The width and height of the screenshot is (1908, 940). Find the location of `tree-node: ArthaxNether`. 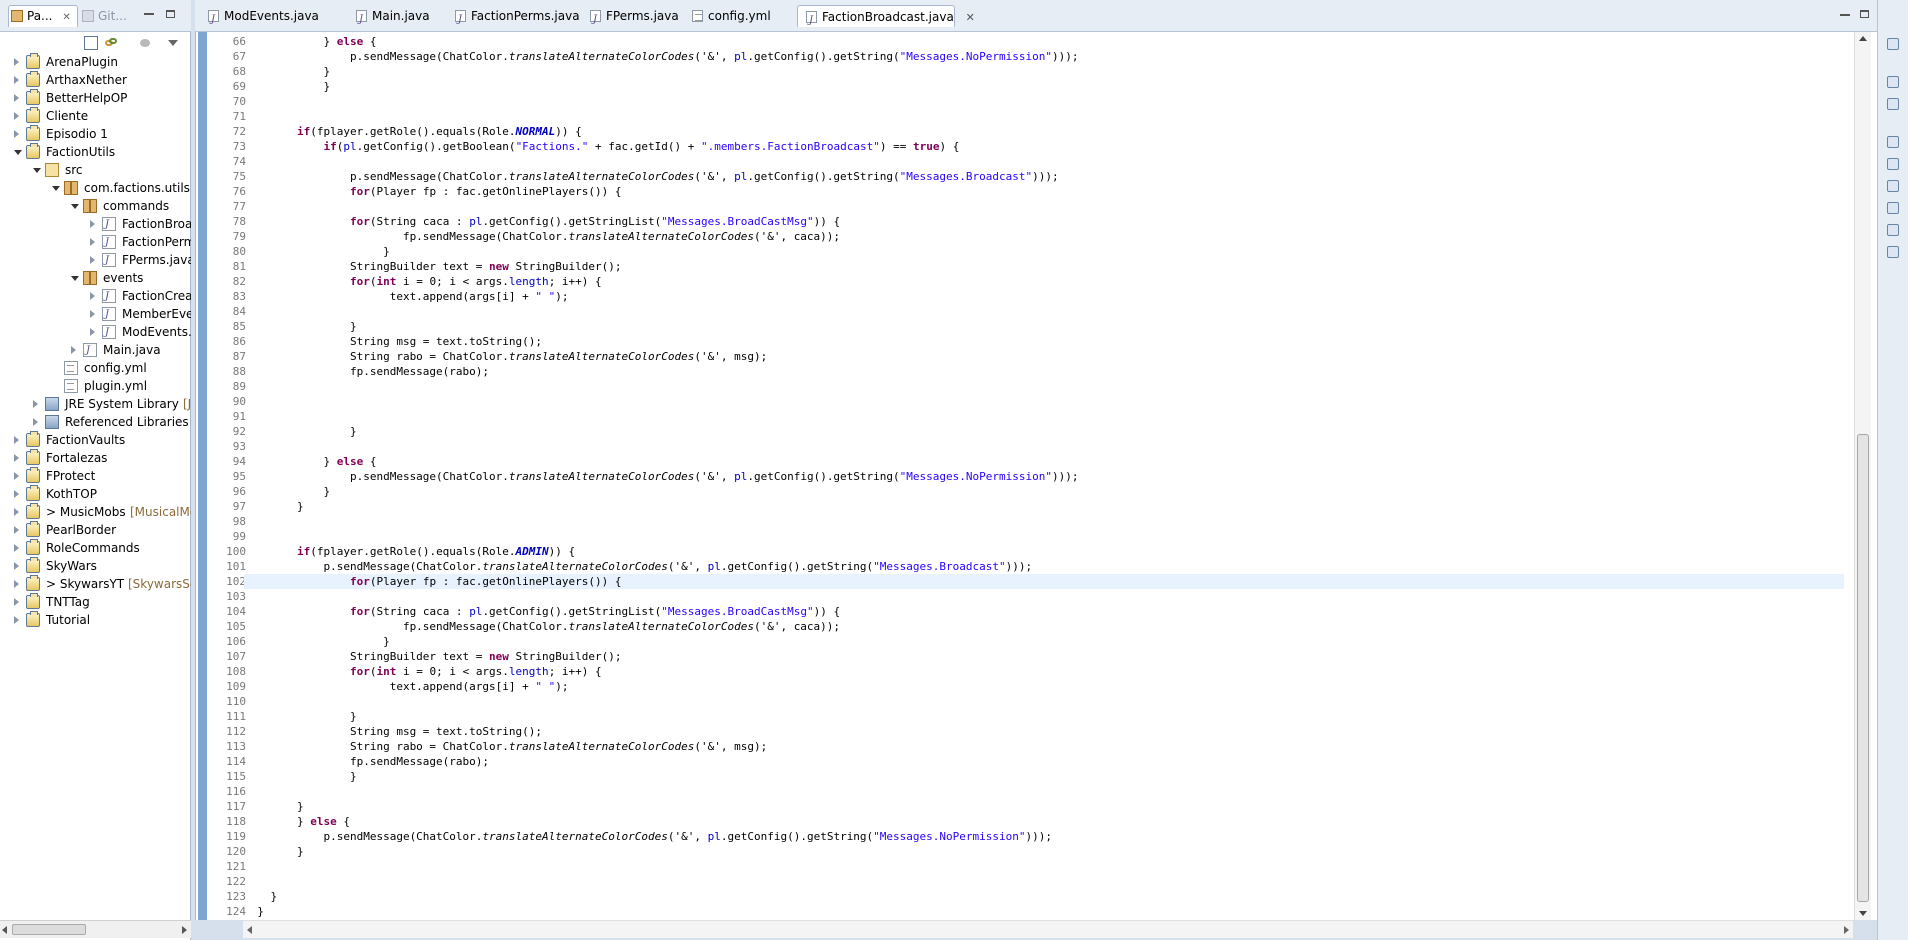

tree-node: ArthaxNether is located at coordinates (95, 80).